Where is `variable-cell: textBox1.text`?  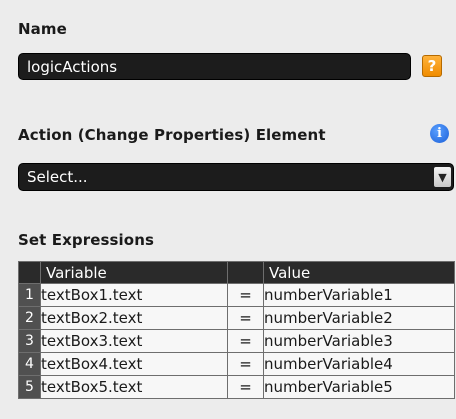 variable-cell: textBox1.text is located at coordinates (134, 295).